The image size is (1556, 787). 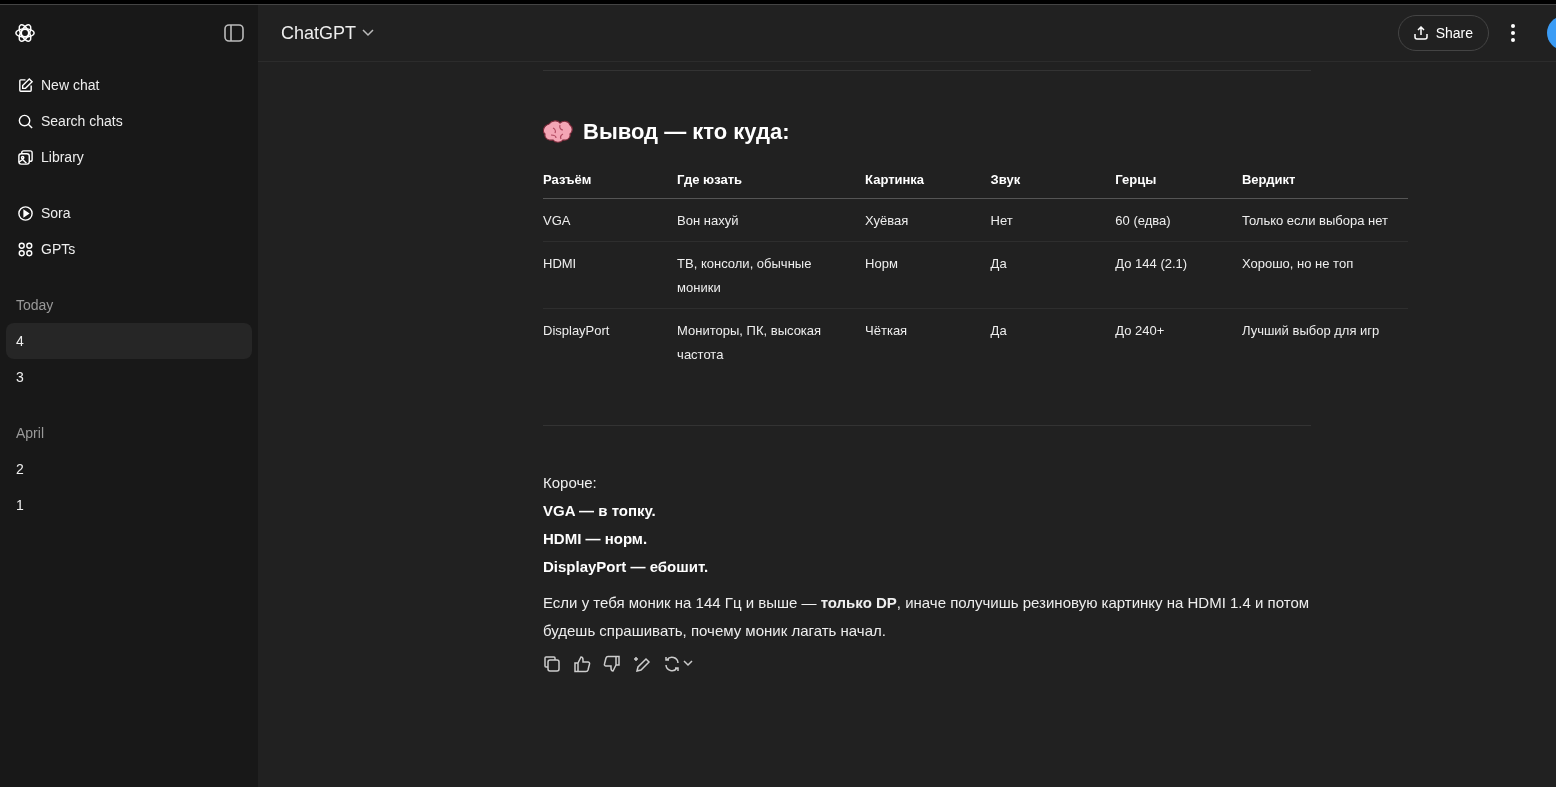 What do you see at coordinates (928, 274) in the screenshot?
I see `table-cell: Норм` at bounding box center [928, 274].